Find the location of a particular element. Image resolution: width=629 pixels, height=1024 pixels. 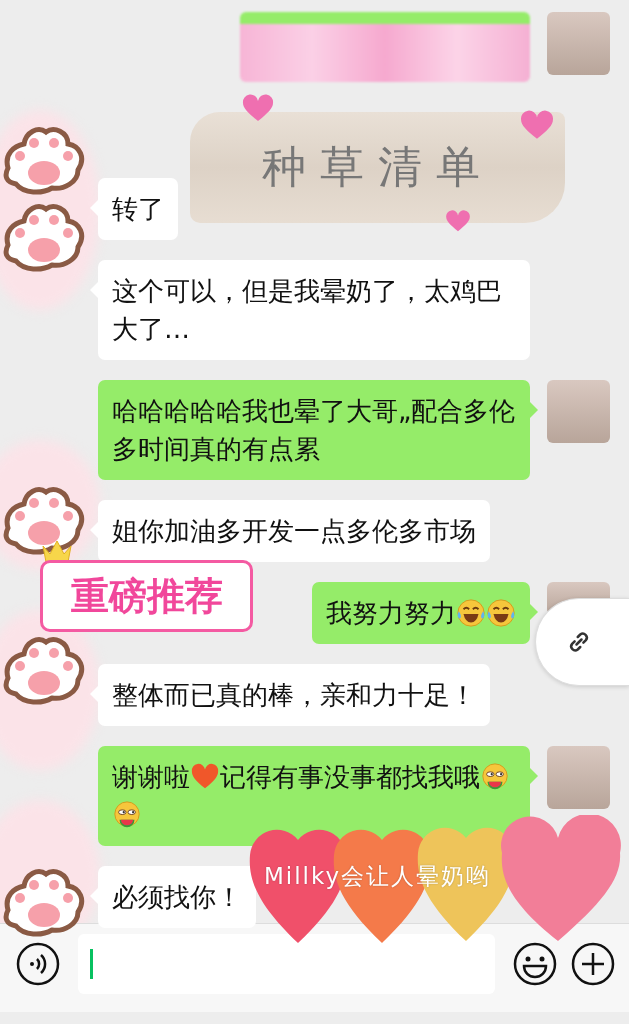

message-text: 整体而已真的棒，亲和力十足！ is located at coordinates (294, 695).